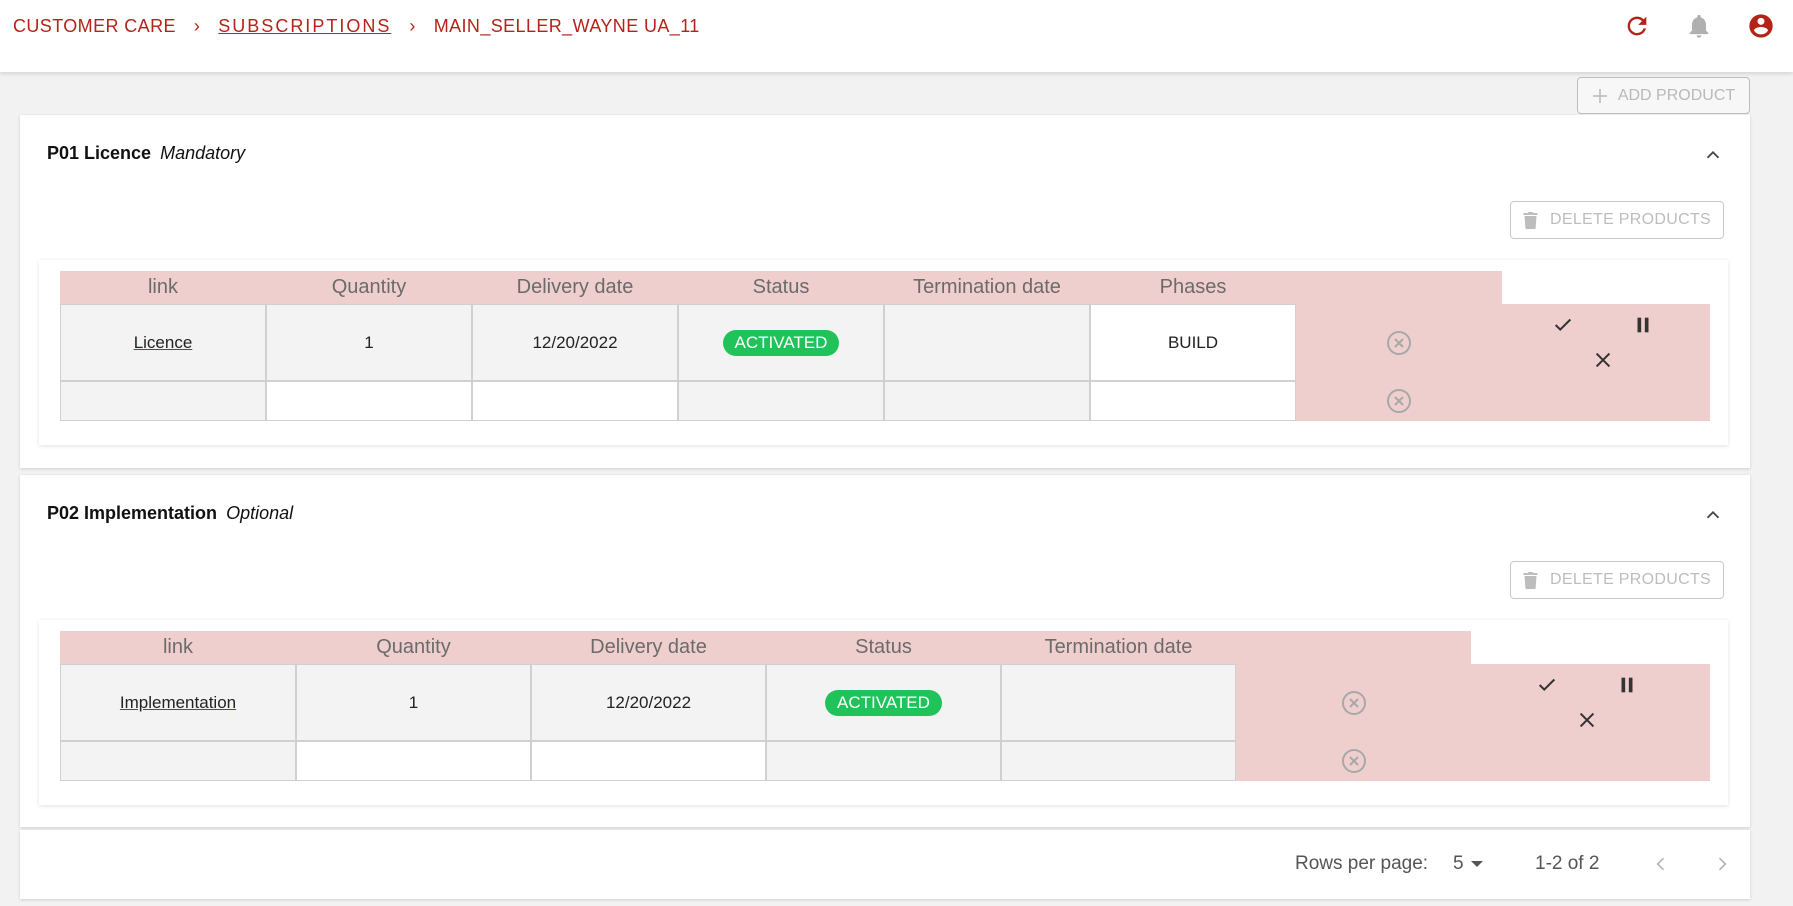 Image resolution: width=1793 pixels, height=906 pixels. I want to click on add-product-button: ADD PRODUCT, so click(1663, 95).